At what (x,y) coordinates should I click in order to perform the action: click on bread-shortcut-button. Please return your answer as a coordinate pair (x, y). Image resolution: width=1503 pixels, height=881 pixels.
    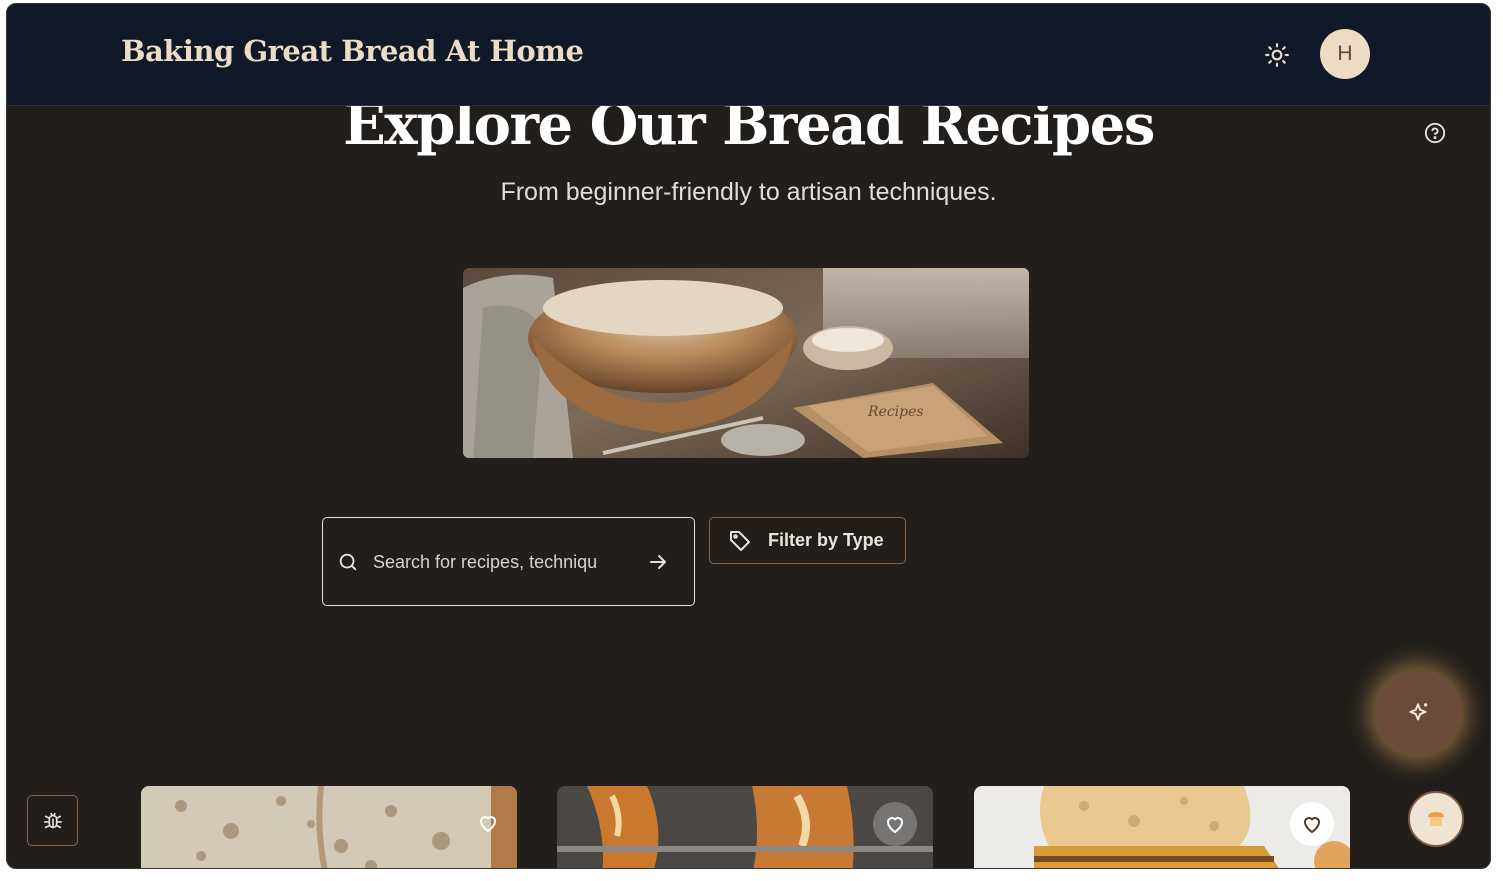
    Looking at the image, I should click on (1436, 819).